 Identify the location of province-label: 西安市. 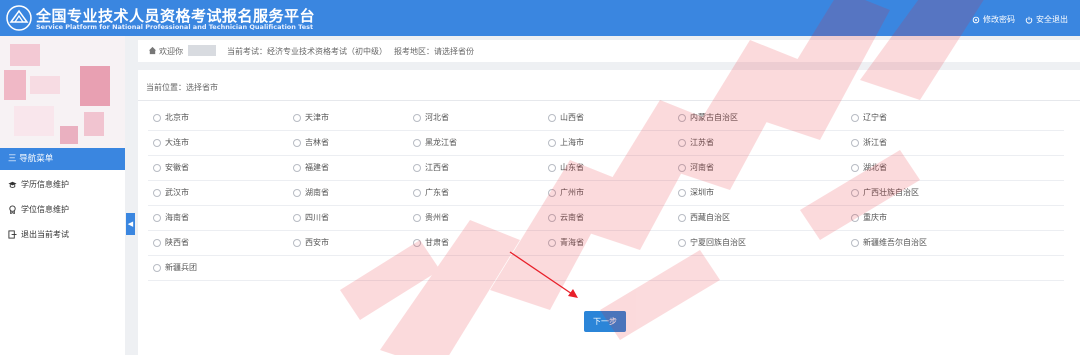
(317, 242).